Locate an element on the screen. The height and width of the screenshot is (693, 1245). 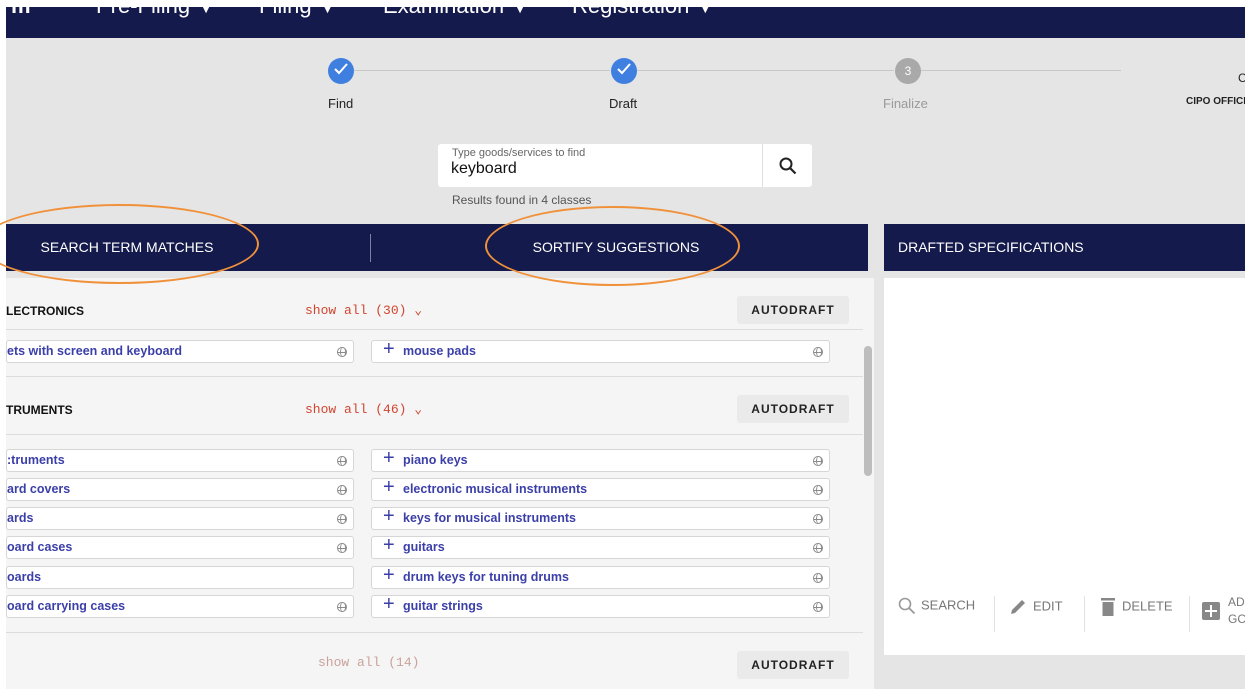
nav-examination-label: Examination is located at coordinates (443, 12).